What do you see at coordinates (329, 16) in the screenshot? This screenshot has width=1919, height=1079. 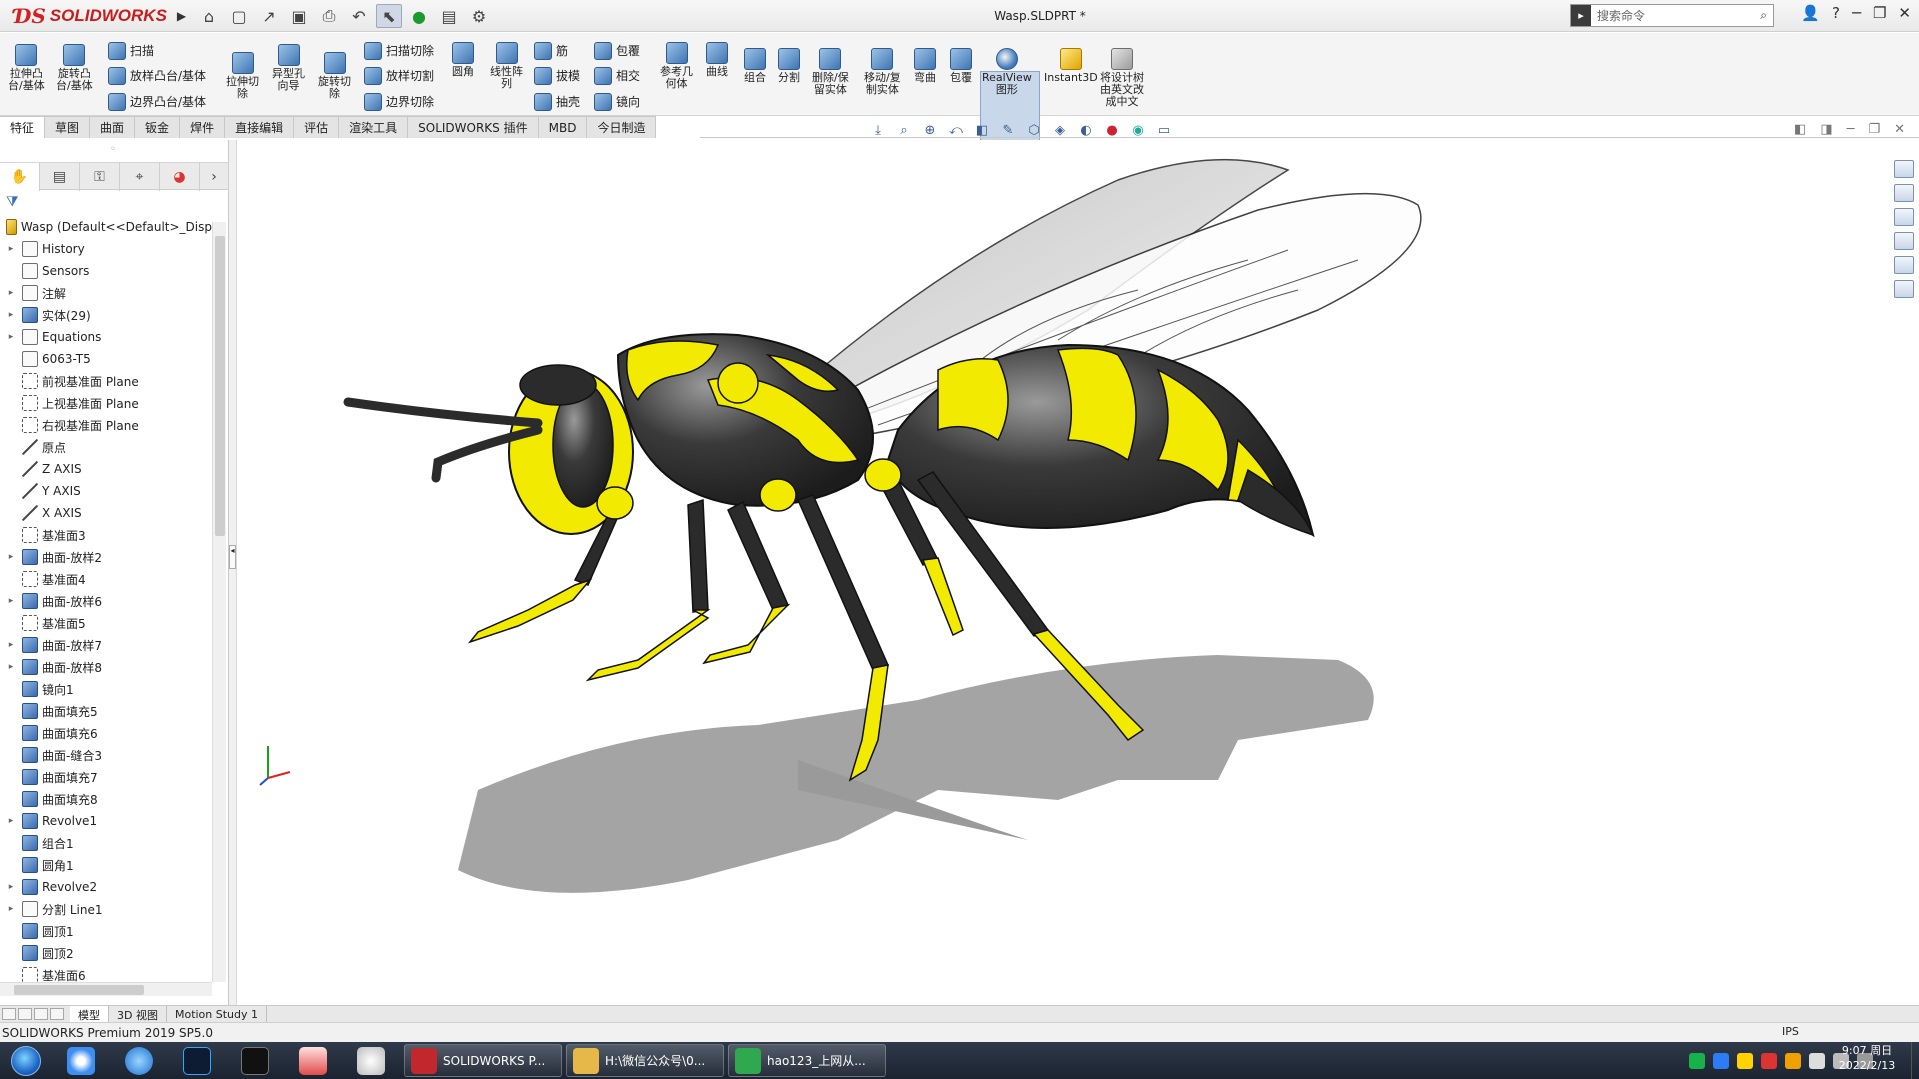 I see `print-icon: ⎙` at bounding box center [329, 16].